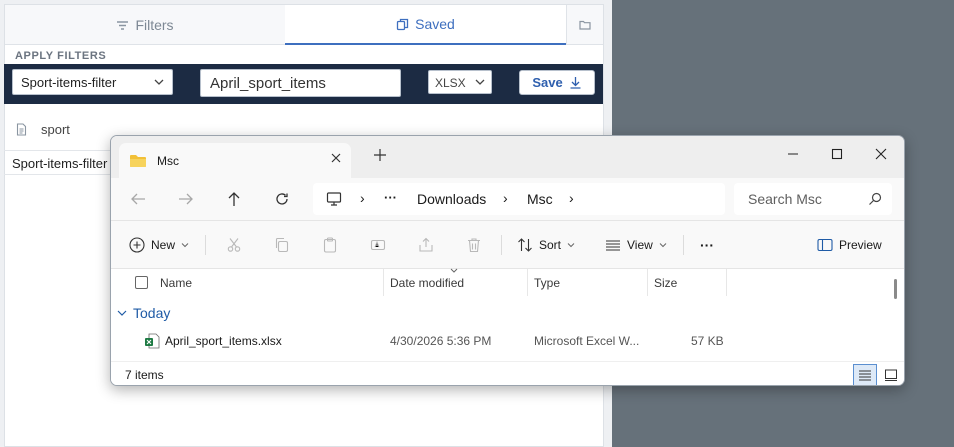 The height and width of the screenshot is (447, 954). I want to click on saved-item-label: sport, so click(55, 129).